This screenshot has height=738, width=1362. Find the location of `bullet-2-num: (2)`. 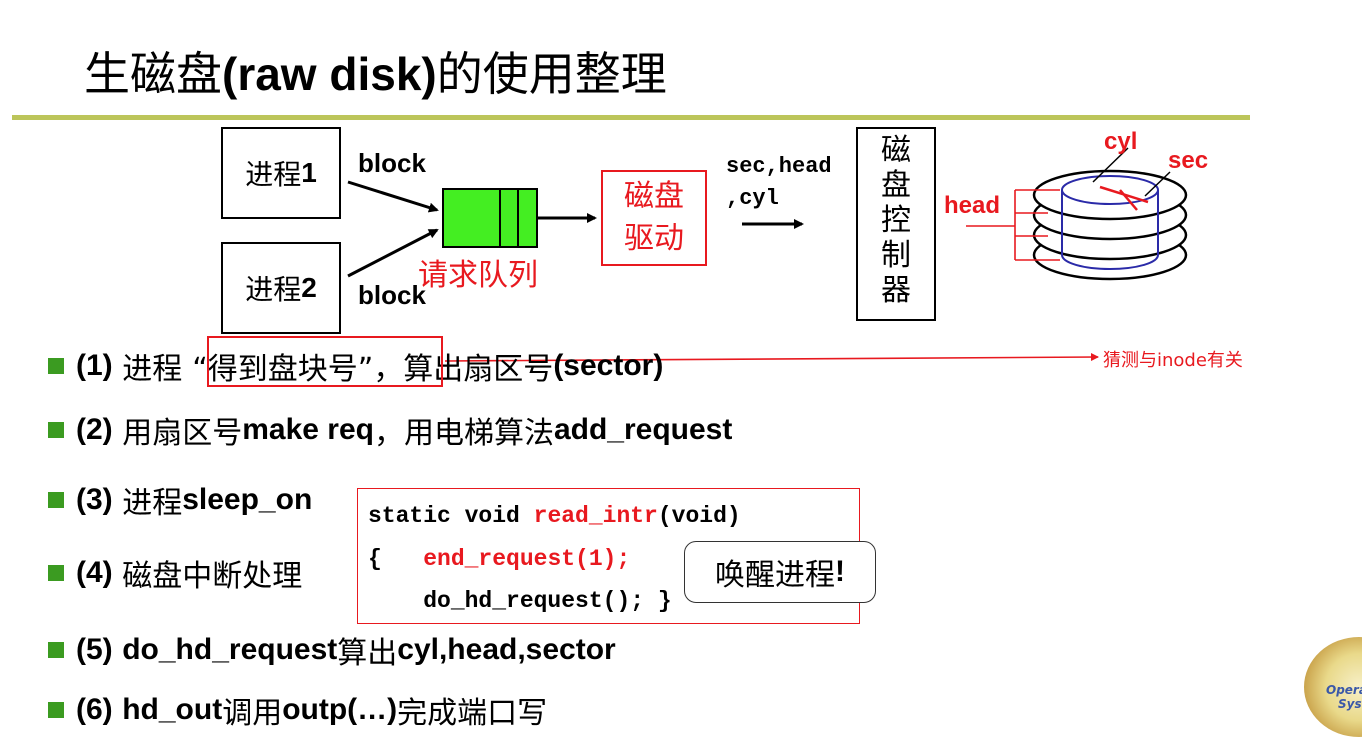

bullet-2-num: (2) is located at coordinates (94, 429).